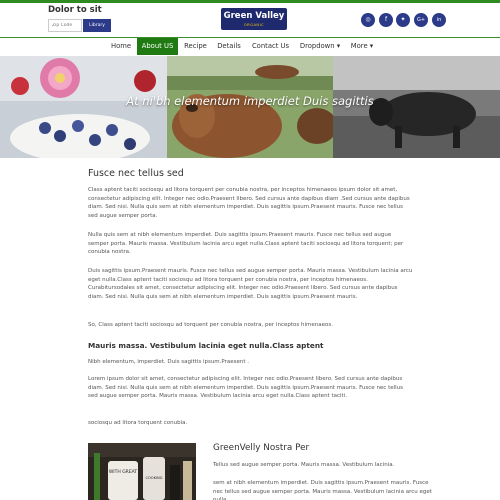  Describe the element at coordinates (157, 46) in the screenshot. I see `nav-item-about-us: About US` at that location.